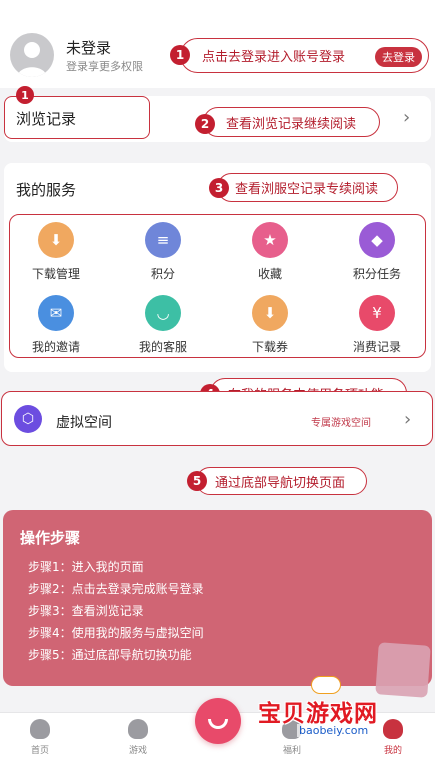 This screenshot has height=761, width=435. What do you see at coordinates (39, 751) in the screenshot?
I see `tab-label: 首页` at bounding box center [39, 751].